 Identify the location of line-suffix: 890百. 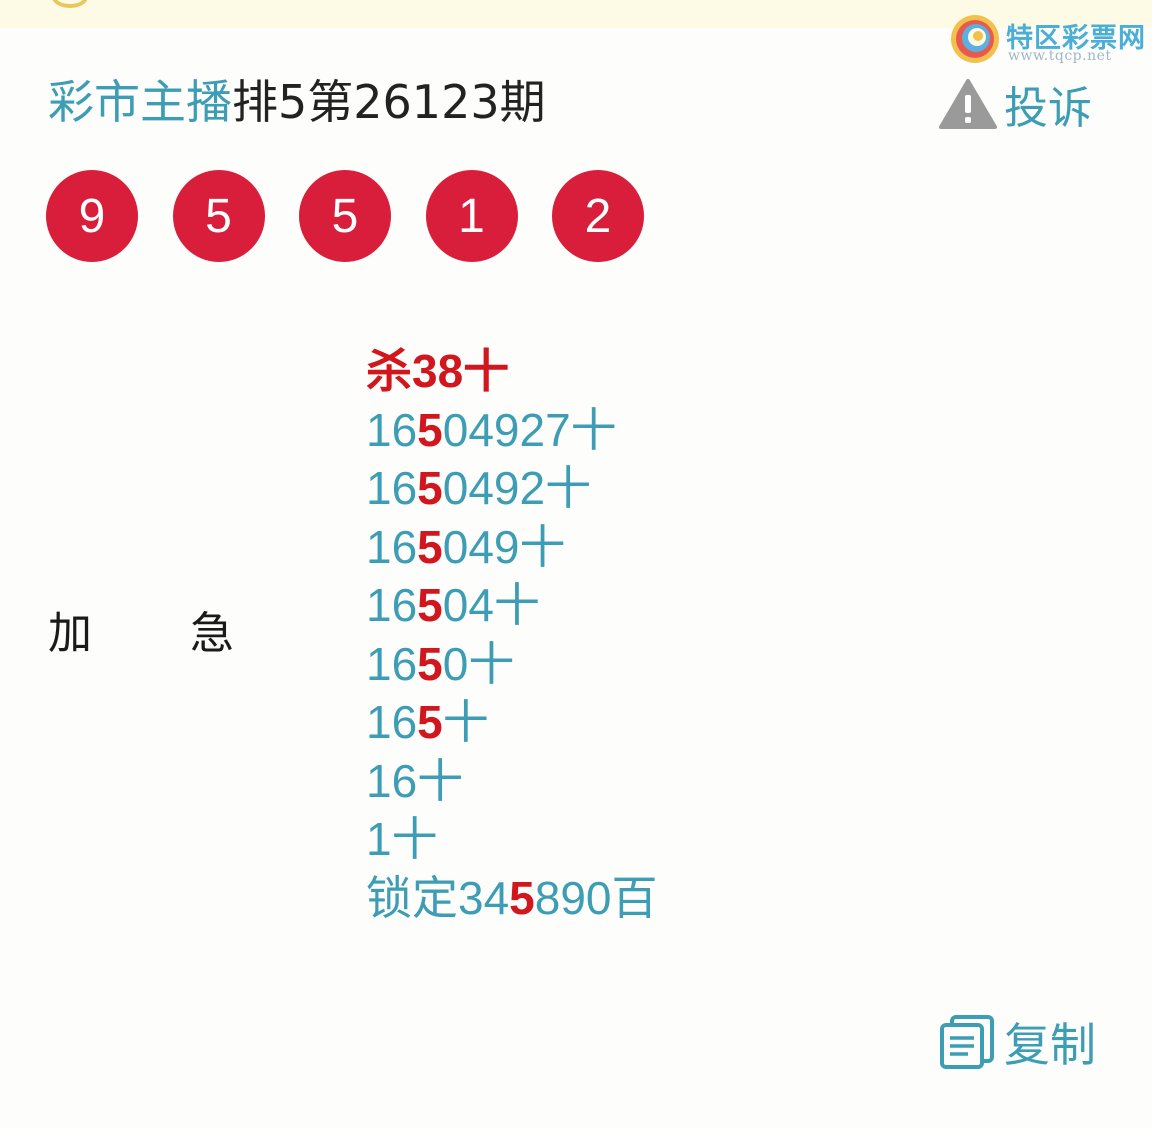
(596, 897).